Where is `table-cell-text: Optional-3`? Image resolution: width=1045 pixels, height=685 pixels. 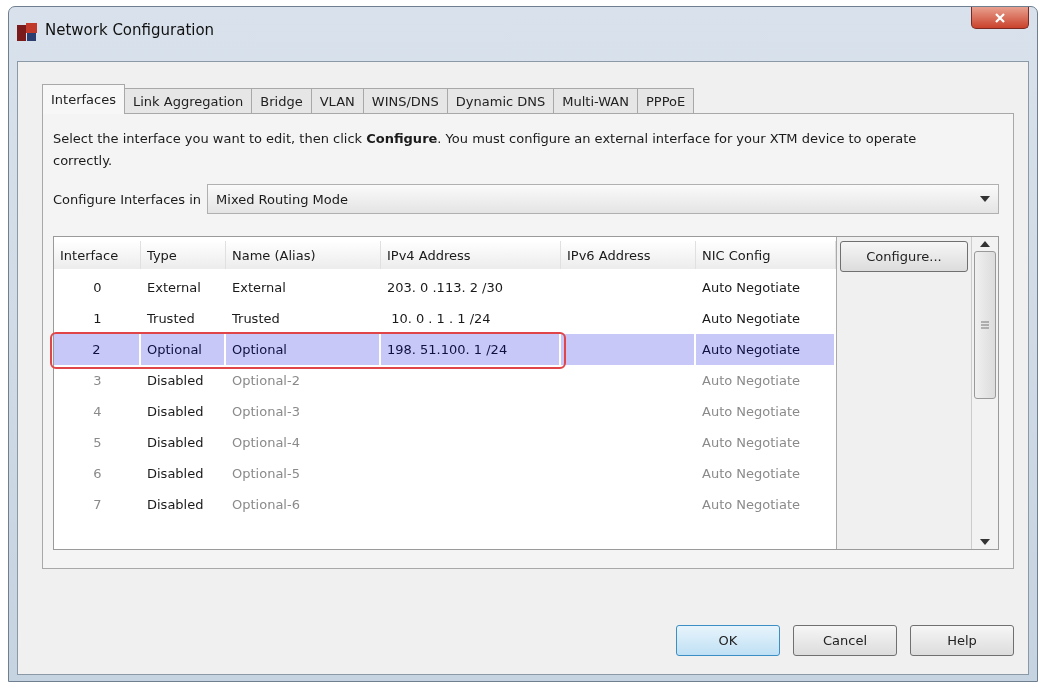
table-cell-text: Optional-3 is located at coordinates (266, 412).